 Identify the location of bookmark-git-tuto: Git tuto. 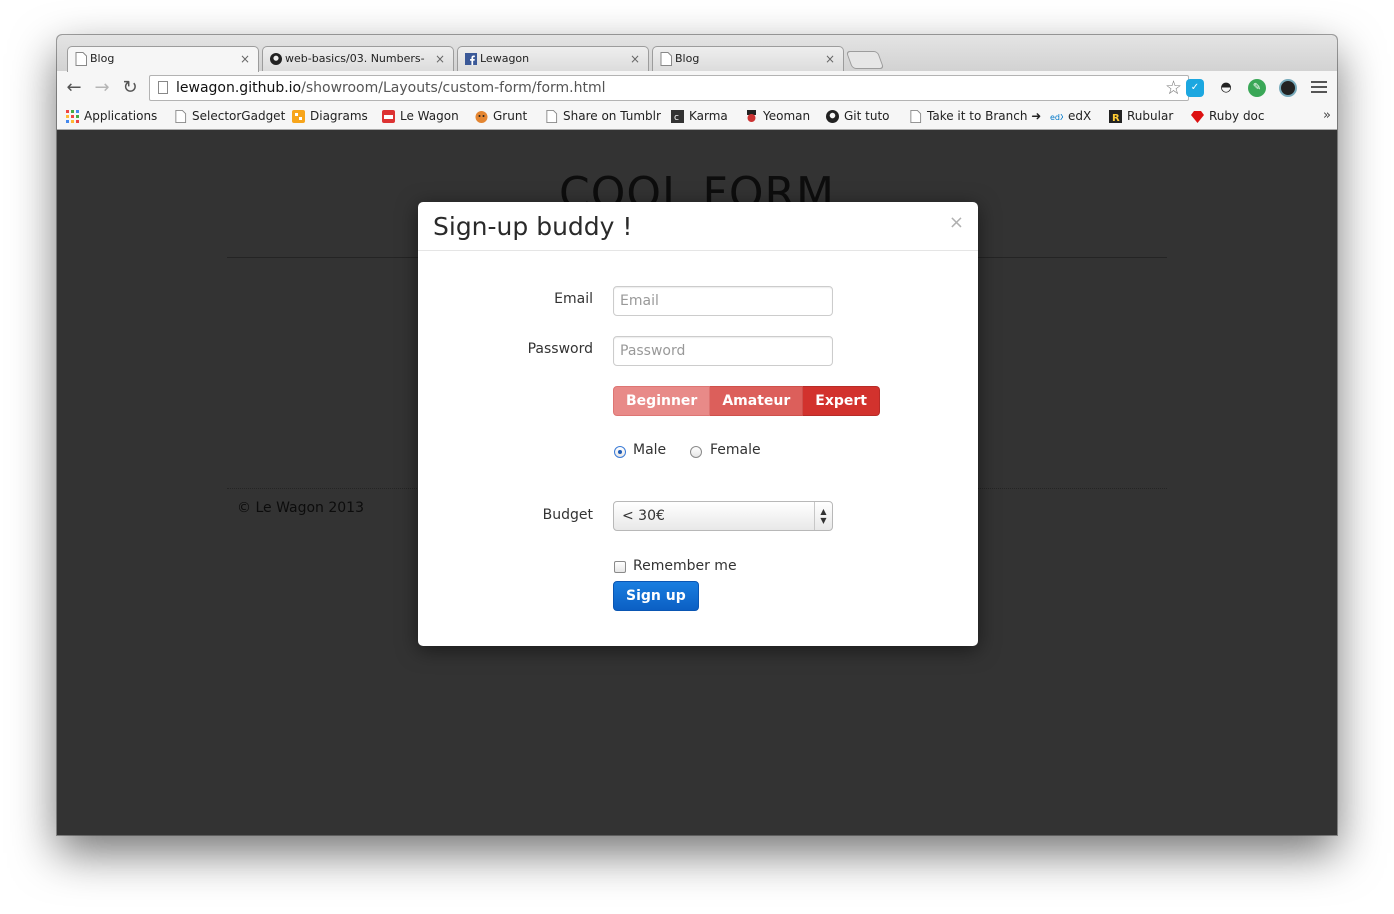
(858, 117).